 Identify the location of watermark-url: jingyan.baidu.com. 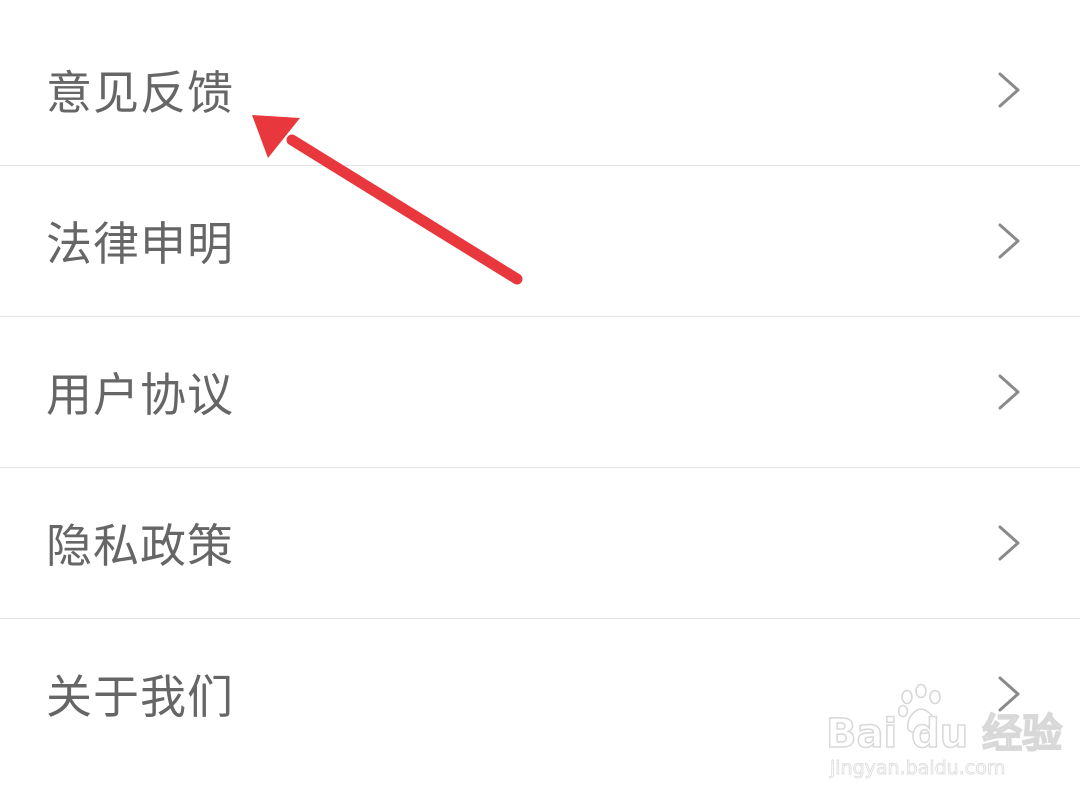
(918, 768).